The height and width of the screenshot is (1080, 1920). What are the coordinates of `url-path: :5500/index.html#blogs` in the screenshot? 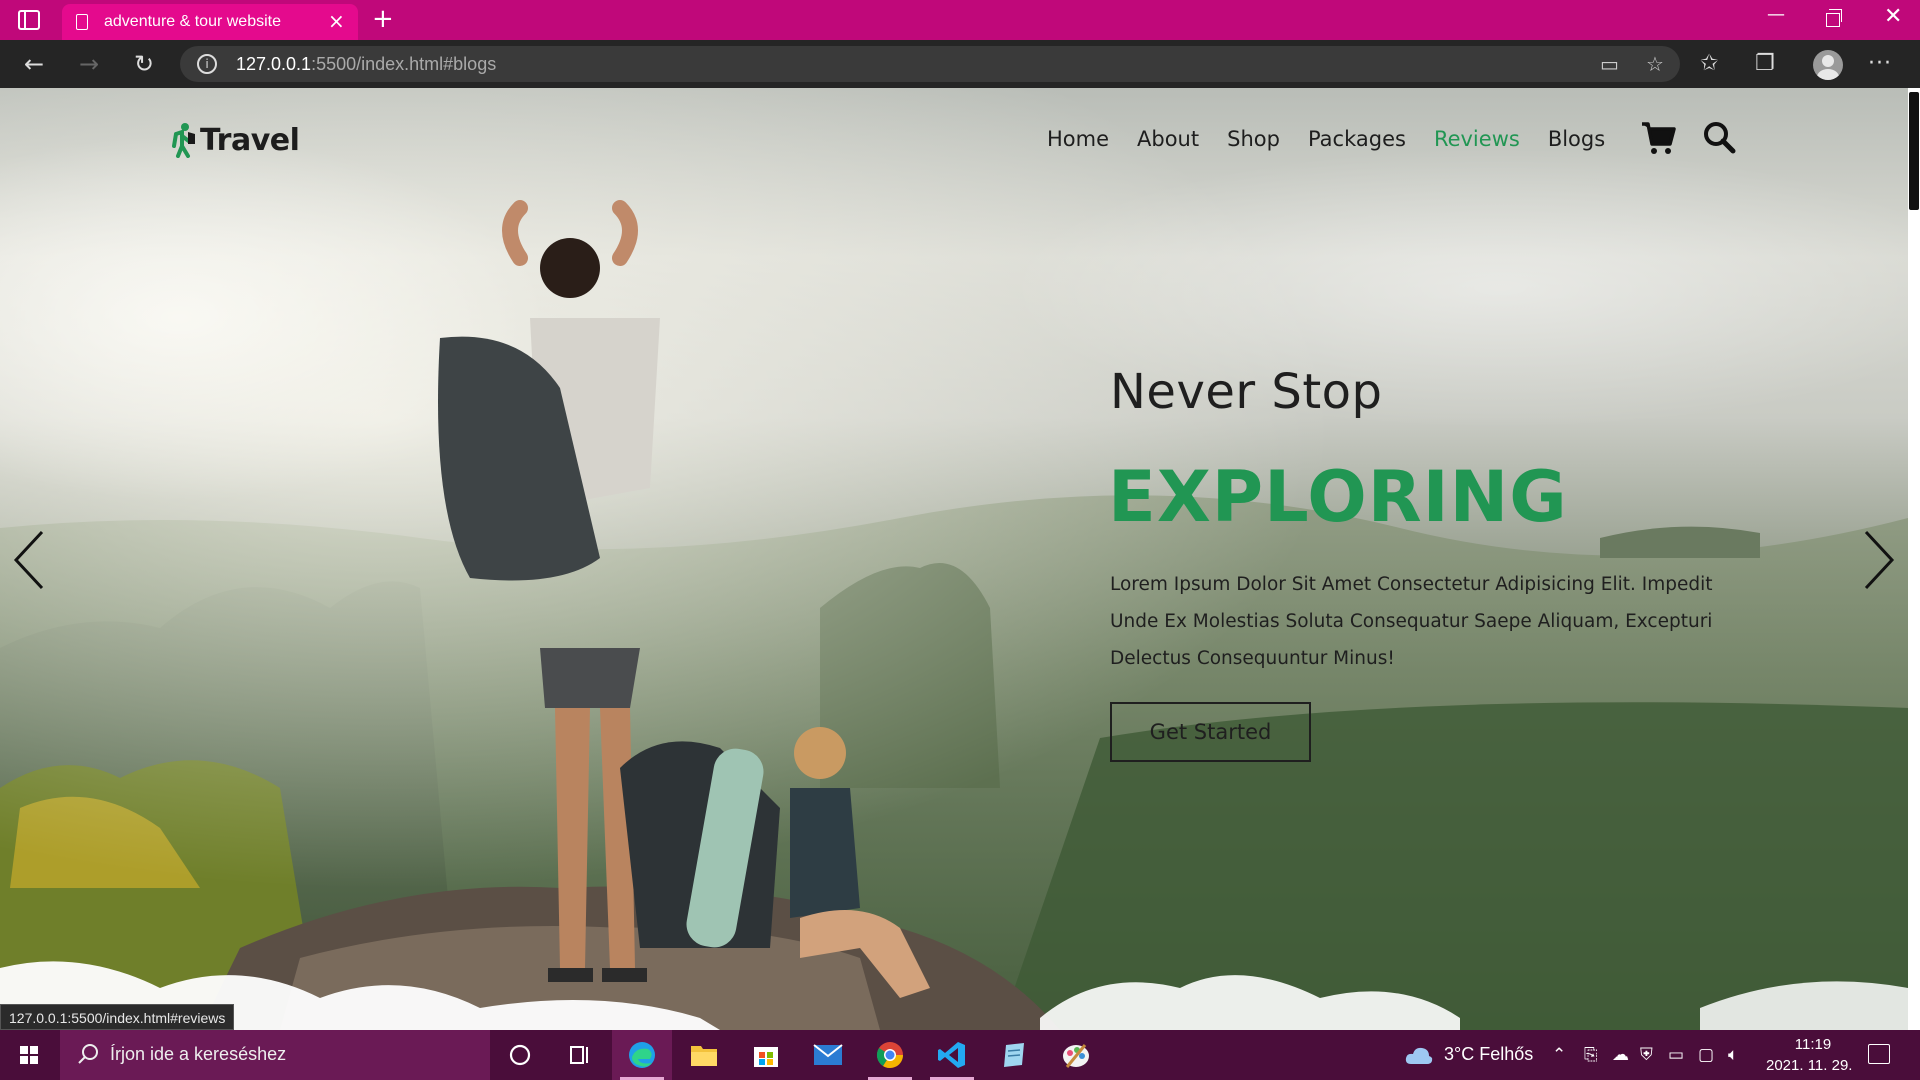 It's located at (404, 64).